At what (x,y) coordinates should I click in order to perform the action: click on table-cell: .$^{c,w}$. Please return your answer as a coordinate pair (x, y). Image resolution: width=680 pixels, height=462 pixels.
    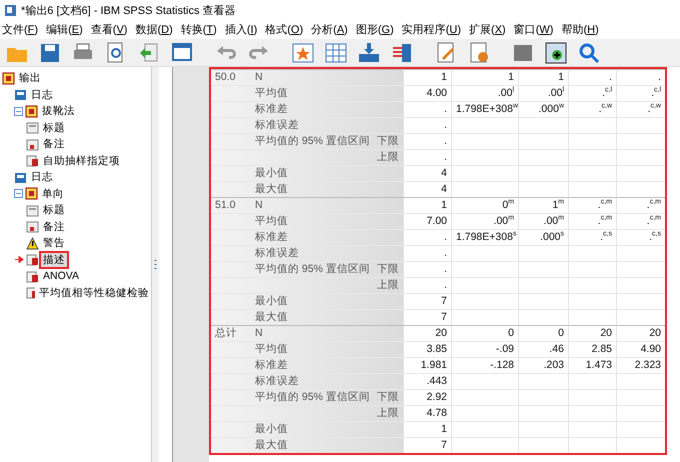
    Looking at the image, I should click on (592, 109).